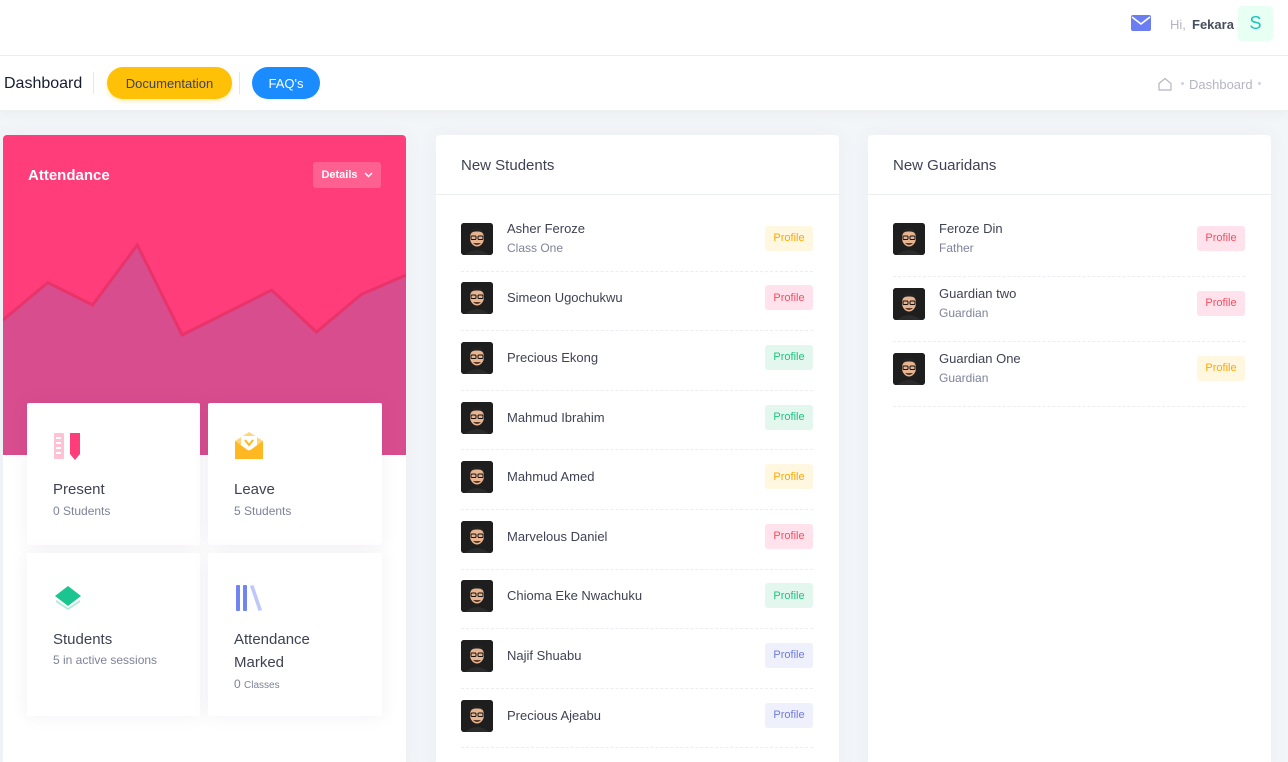 Image resolution: width=1288 pixels, height=762 pixels. I want to click on list-item: Precious Ajeabu Profile, so click(637, 719).